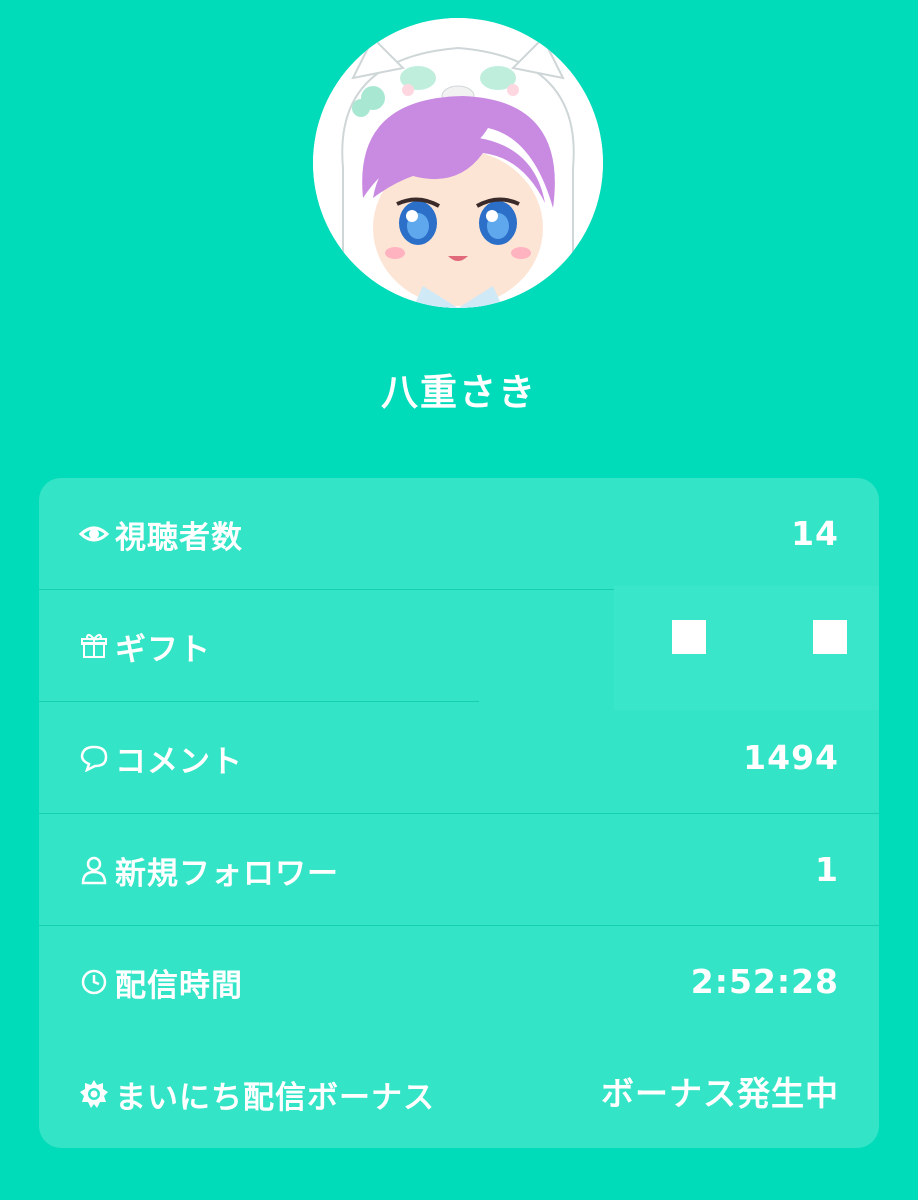 This screenshot has height=1200, width=918. I want to click on person-icon, so click(94, 870).